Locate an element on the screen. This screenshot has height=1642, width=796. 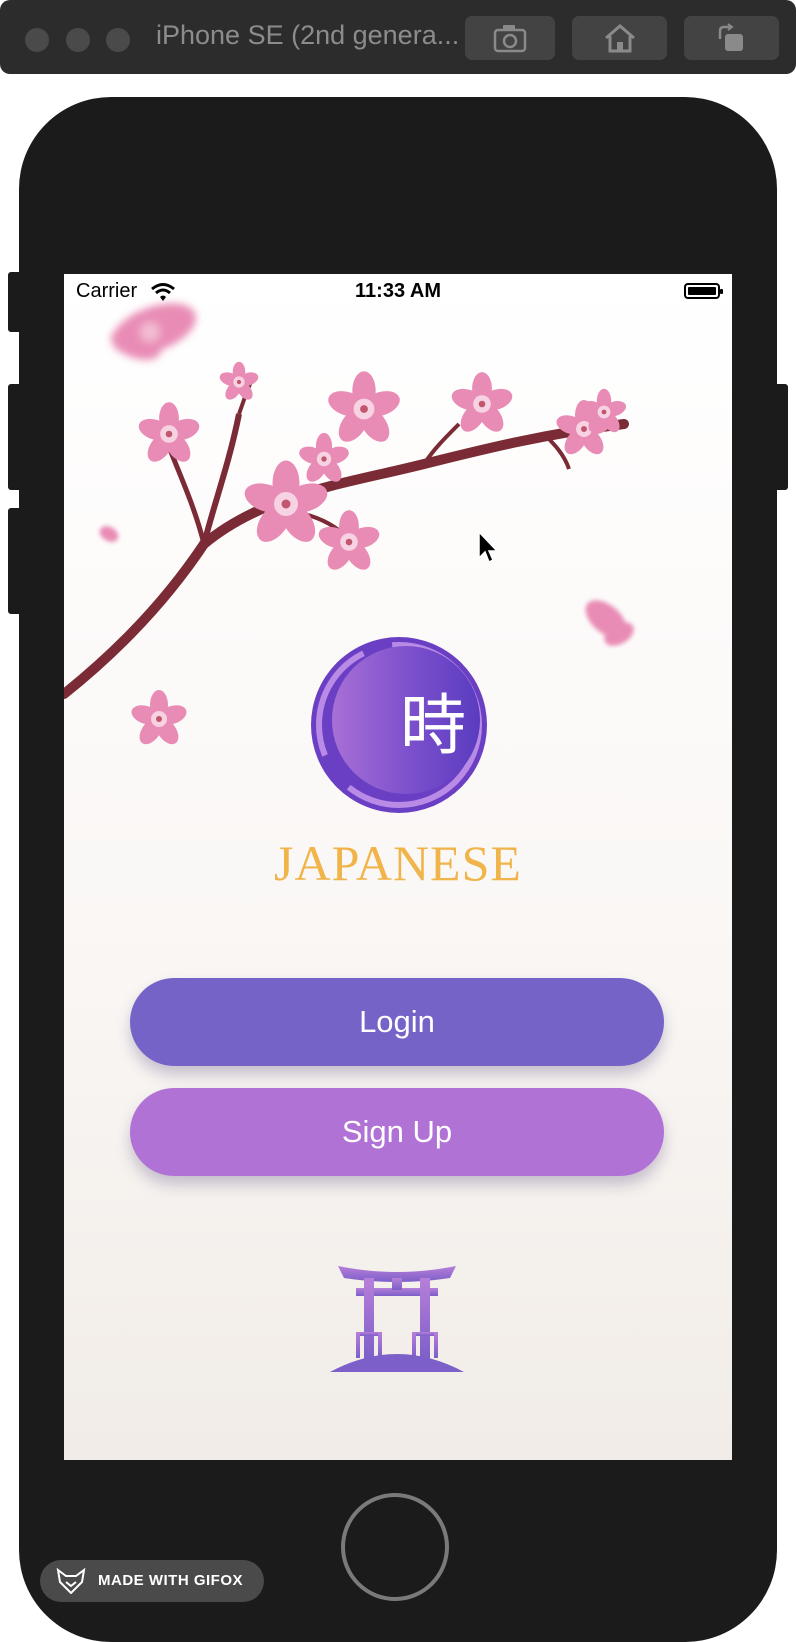
camera-icon is located at coordinates (510, 39).